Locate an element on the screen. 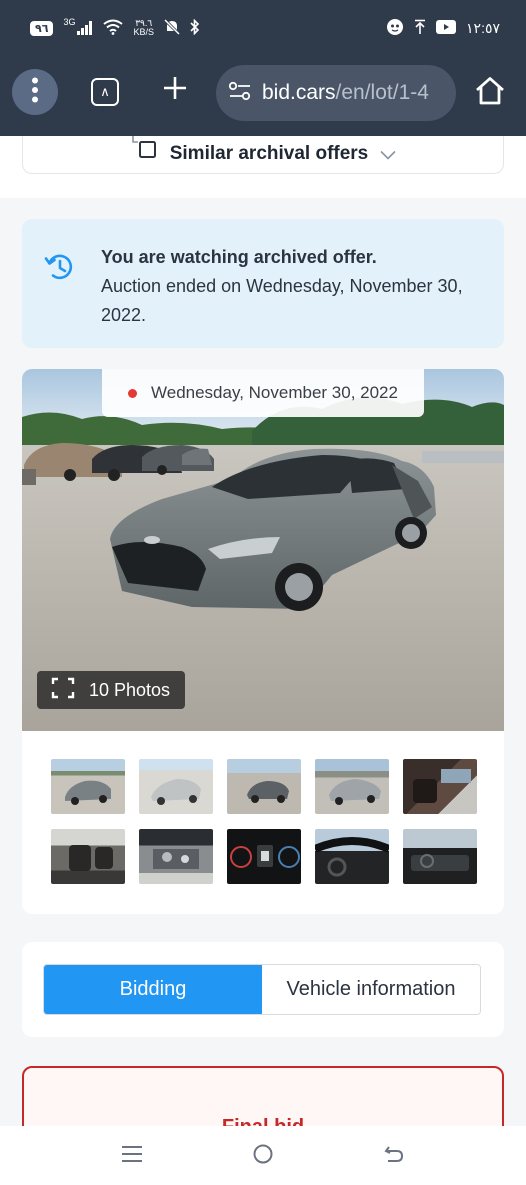 This screenshot has width=526, height=1185. archive-notice-title: You are watching archived offer. is located at coordinates (239, 257).